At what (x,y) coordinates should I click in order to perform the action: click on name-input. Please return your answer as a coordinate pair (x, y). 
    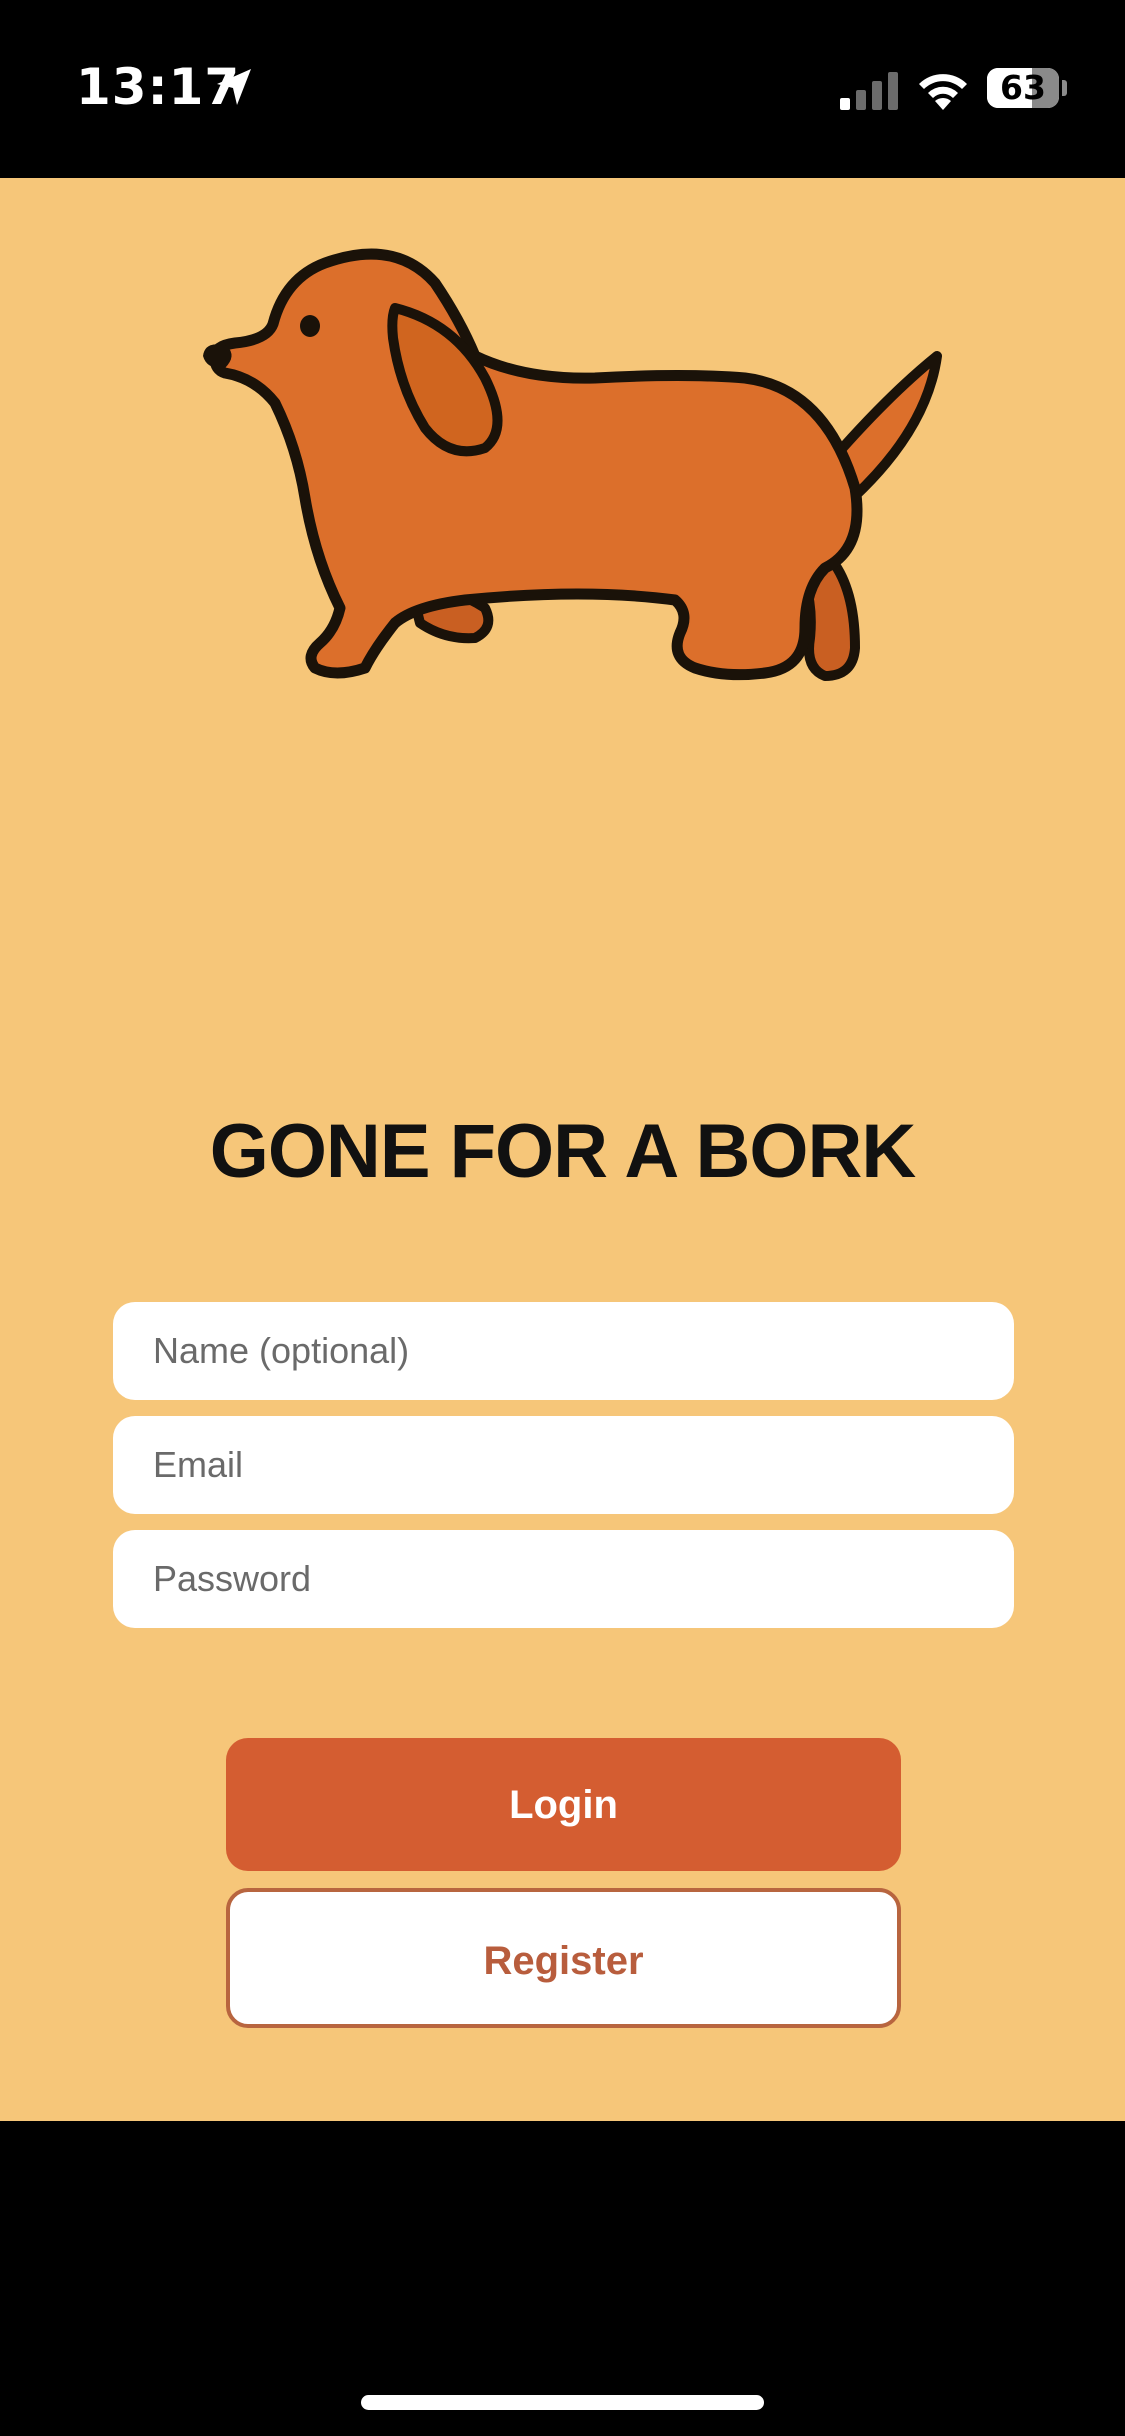
    Looking at the image, I should click on (563, 1351).